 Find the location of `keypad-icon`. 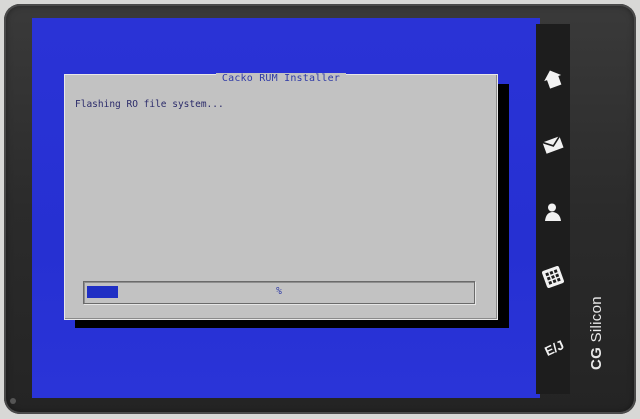

keypad-icon is located at coordinates (553, 277).